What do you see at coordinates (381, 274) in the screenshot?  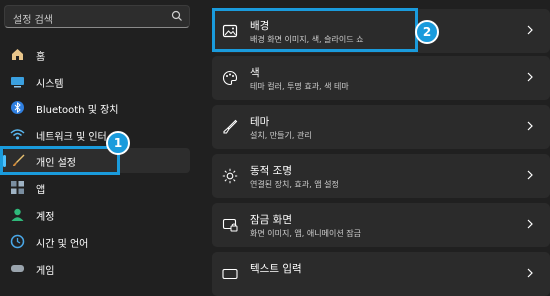 I see `card-text-input: 텍스트 입력` at bounding box center [381, 274].